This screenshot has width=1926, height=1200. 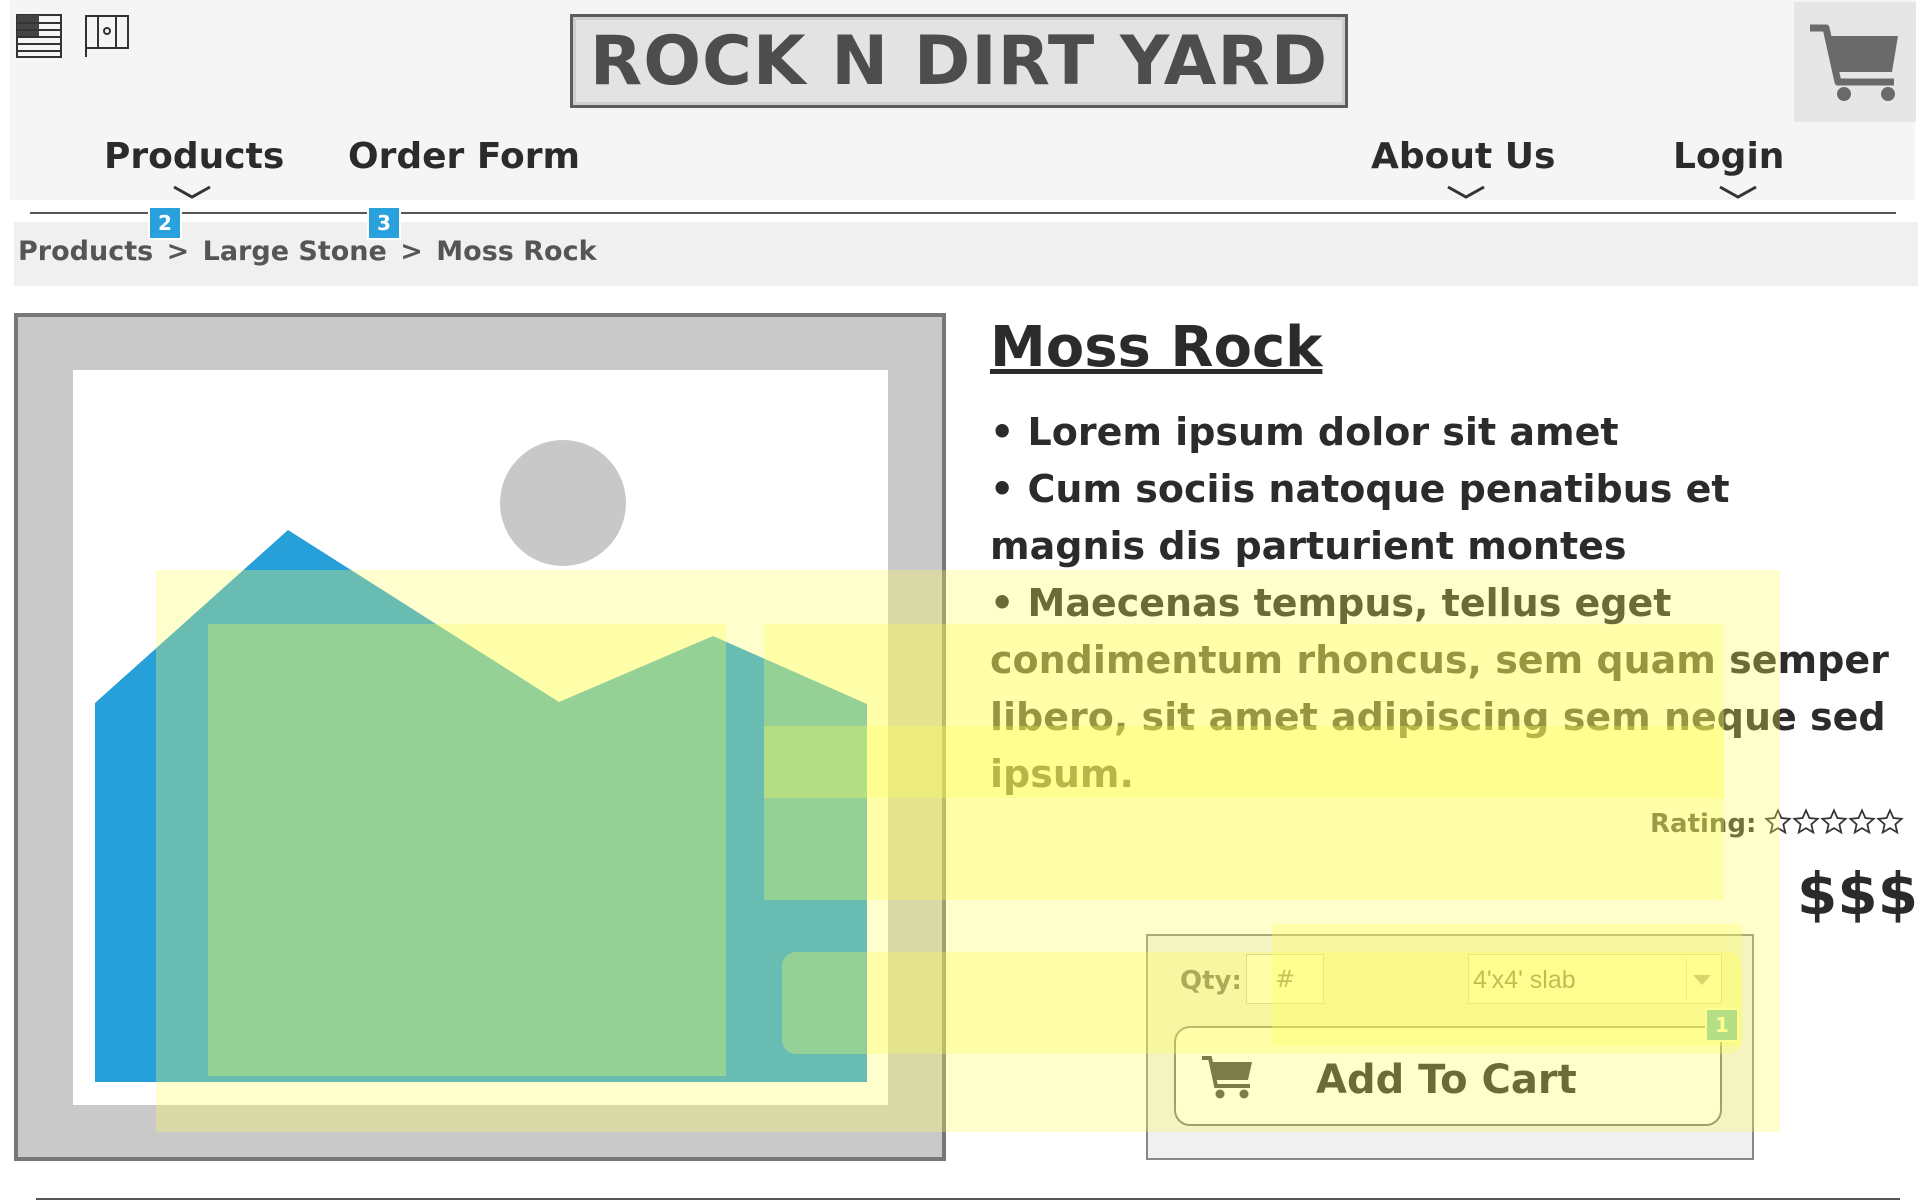 I want to click on site-logo: ROCK N DIRT YARD, so click(x=959, y=61).